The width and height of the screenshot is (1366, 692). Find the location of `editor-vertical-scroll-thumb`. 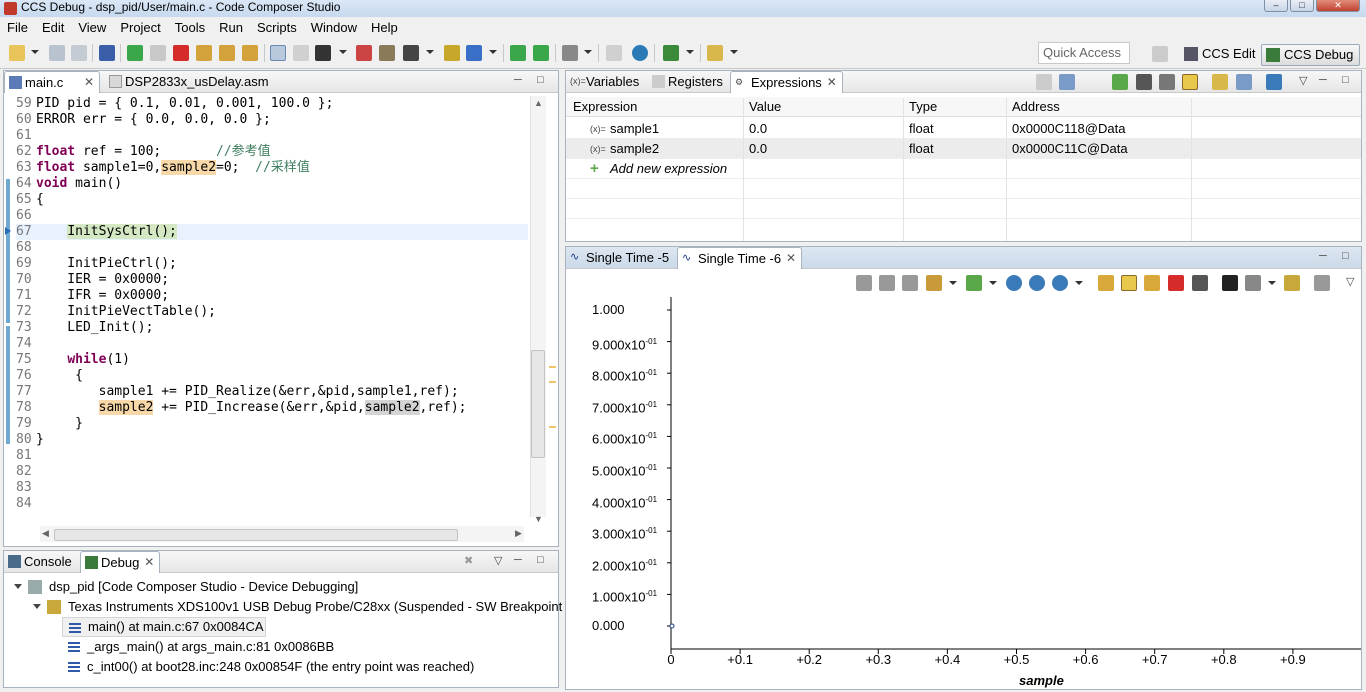

editor-vertical-scroll-thumb is located at coordinates (538, 404).